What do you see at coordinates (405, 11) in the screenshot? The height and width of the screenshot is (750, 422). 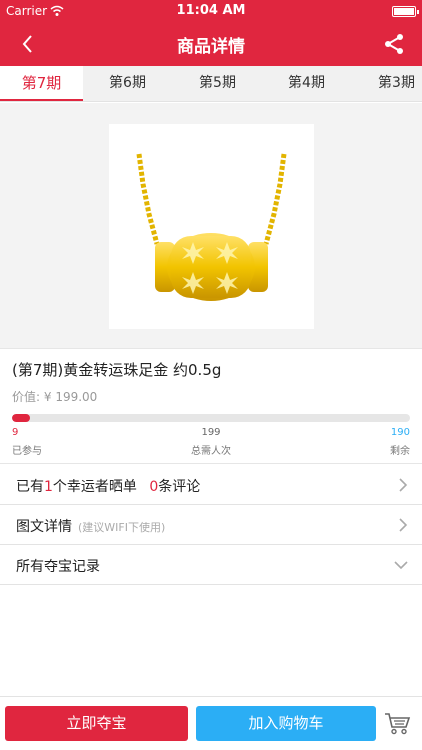 I see `battery-icon` at bounding box center [405, 11].